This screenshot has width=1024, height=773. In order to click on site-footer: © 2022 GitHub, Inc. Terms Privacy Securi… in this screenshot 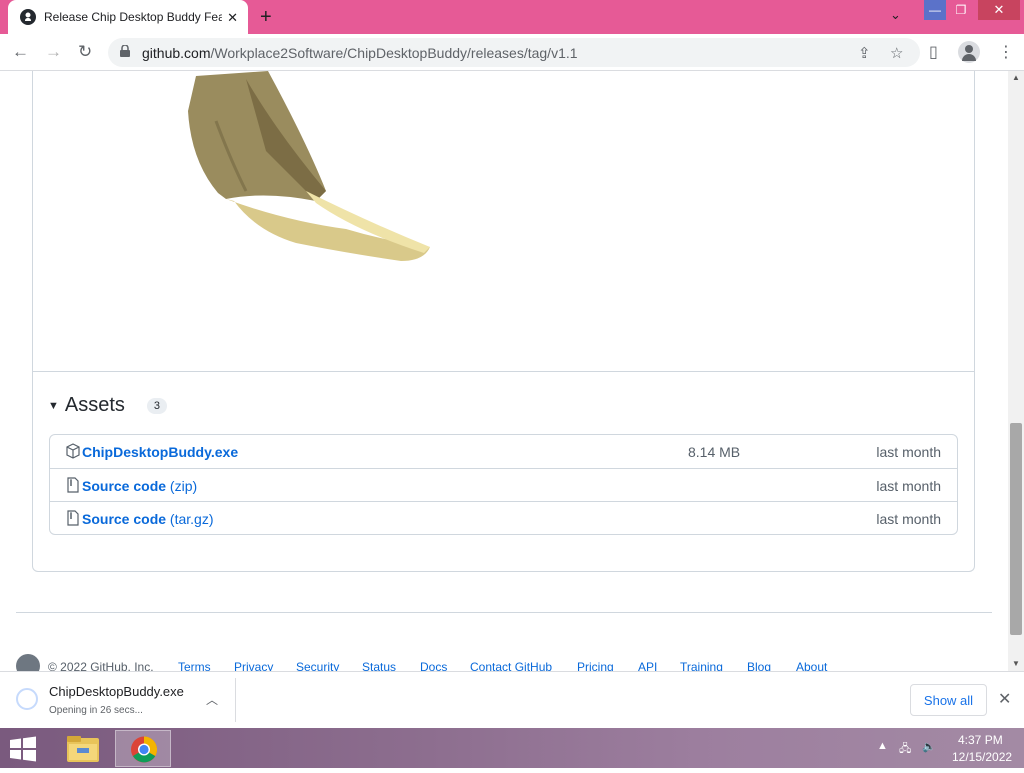, I will do `click(504, 662)`.